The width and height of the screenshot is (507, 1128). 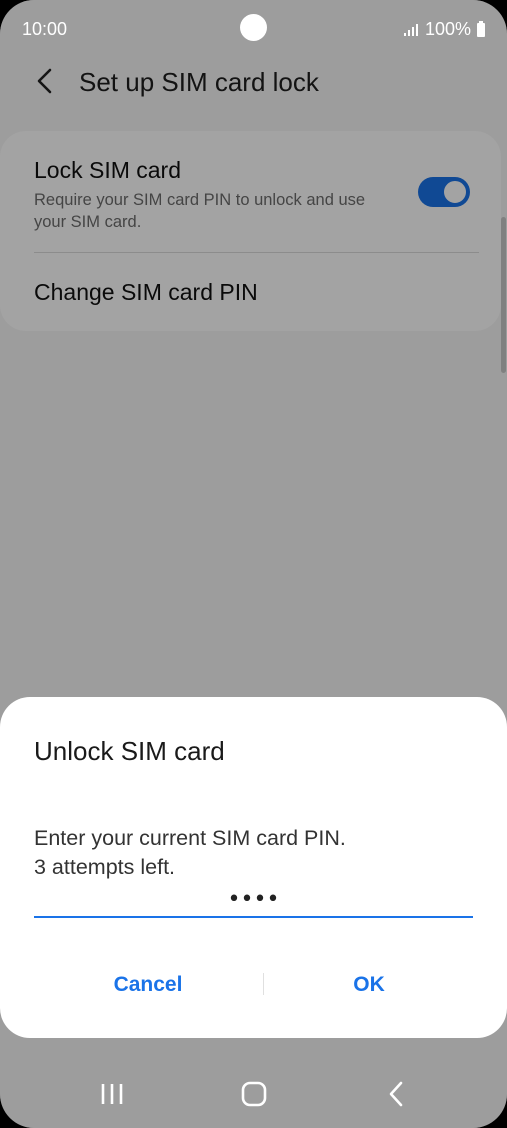 What do you see at coordinates (190, 838) in the screenshot?
I see `dialog-message-line1: Enter your current SIM card PIN.` at bounding box center [190, 838].